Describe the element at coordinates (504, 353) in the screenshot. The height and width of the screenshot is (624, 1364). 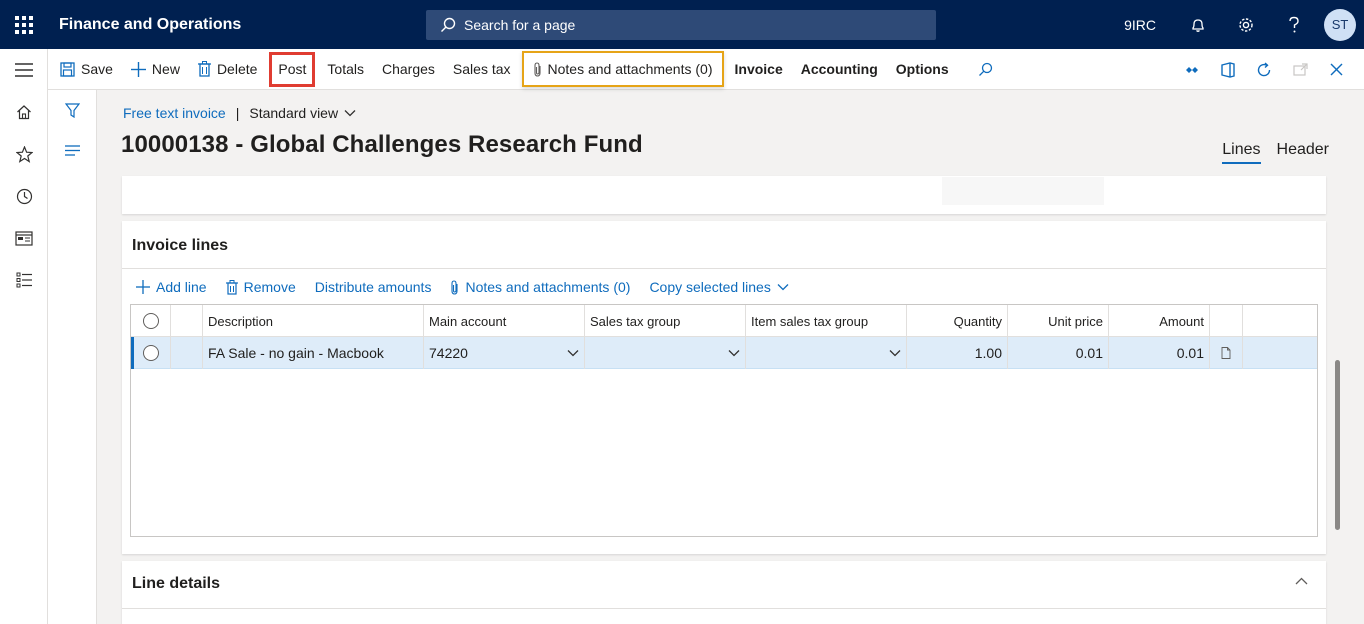
I see `main-account-field: 74220` at that location.